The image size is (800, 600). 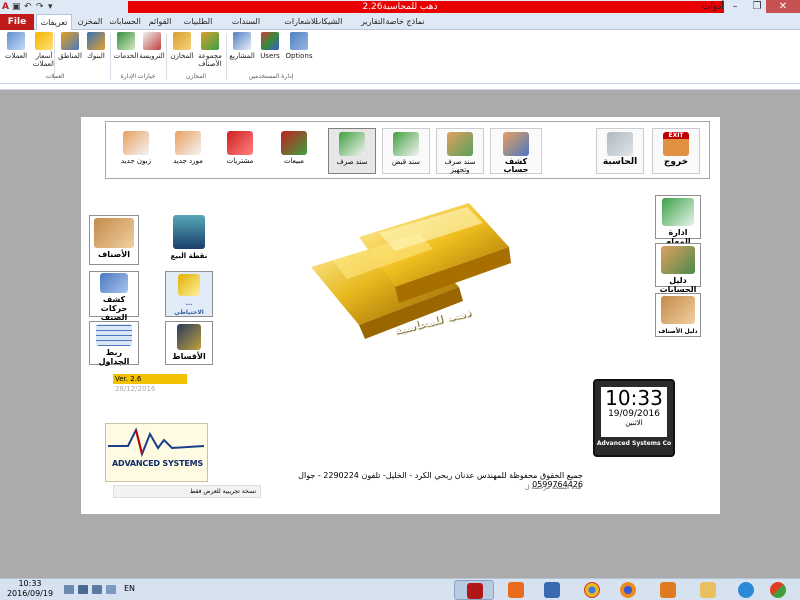 I want to click on task-management-button: ادارة المهام, so click(x=678, y=220).